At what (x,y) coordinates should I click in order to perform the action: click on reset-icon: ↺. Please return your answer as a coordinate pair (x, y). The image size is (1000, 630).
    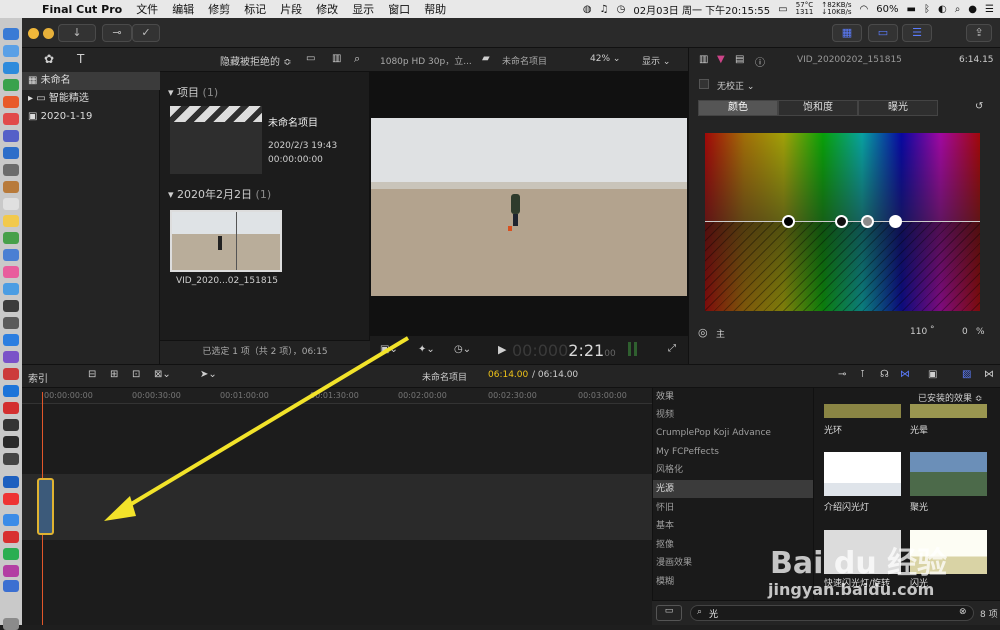
    Looking at the image, I should click on (979, 106).